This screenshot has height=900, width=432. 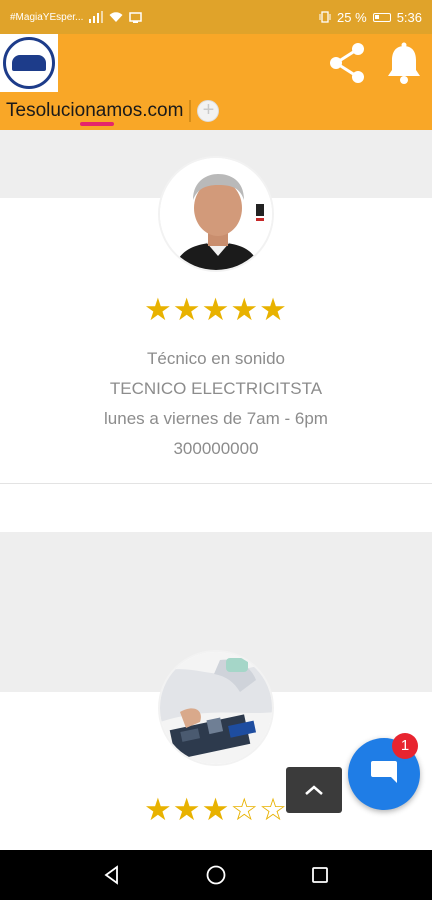 I want to click on rating-stars-empty: ☆☆, so click(x=259, y=809).